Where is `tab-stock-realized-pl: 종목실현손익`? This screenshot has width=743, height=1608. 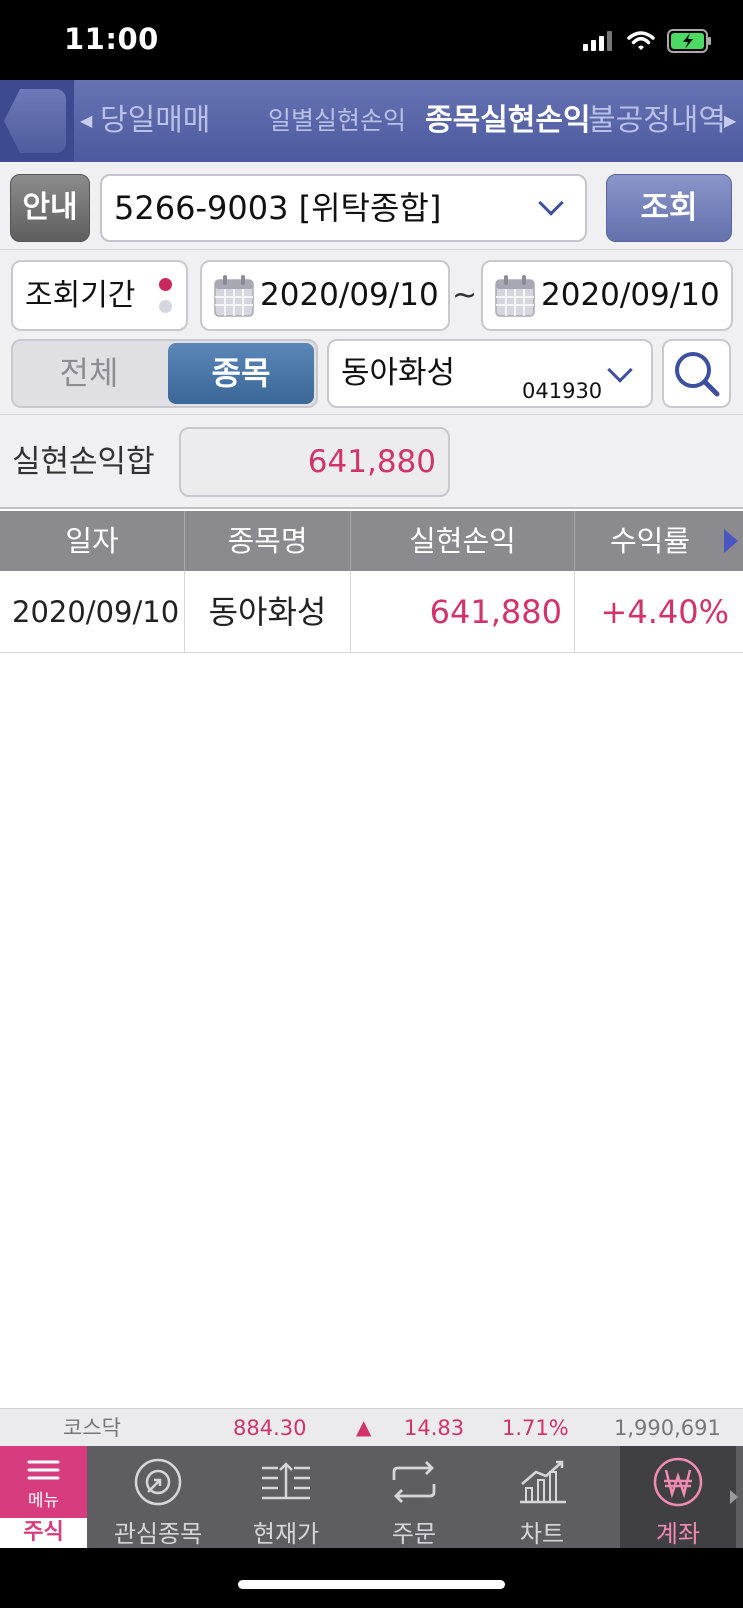
tab-stock-realized-pl: 종목실현손익 is located at coordinates (508, 121).